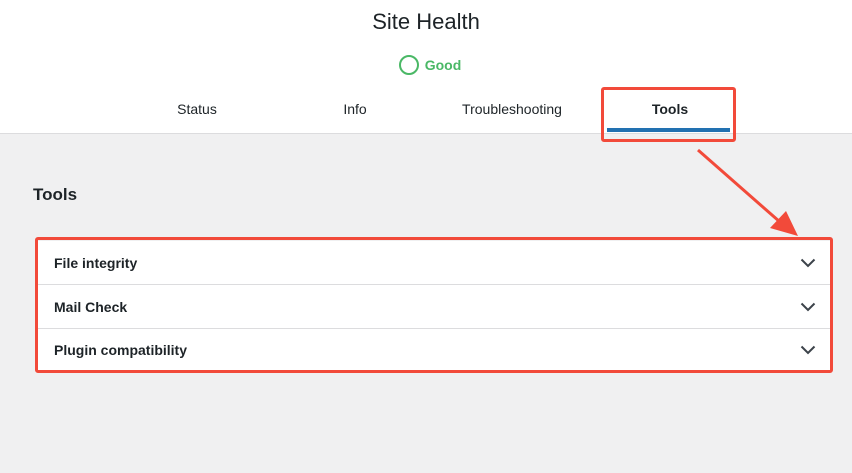  Describe the element at coordinates (121, 349) in the screenshot. I see `accordion-item-label: Plugin compatibility` at that location.